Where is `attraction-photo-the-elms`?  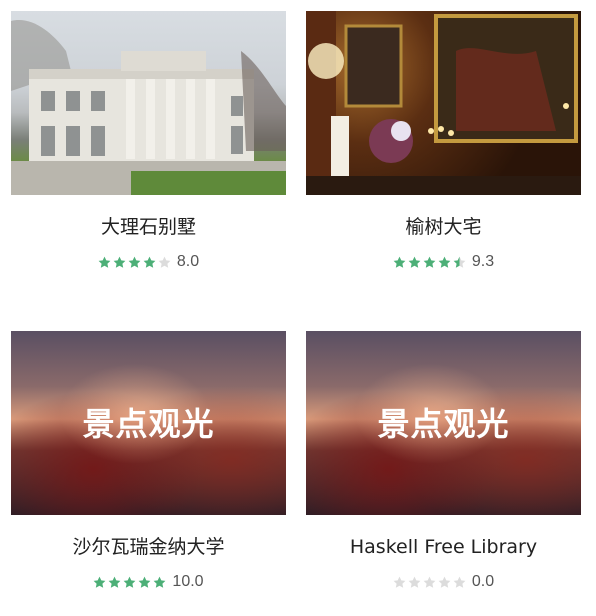
attraction-photo-the-elms is located at coordinates (443, 103).